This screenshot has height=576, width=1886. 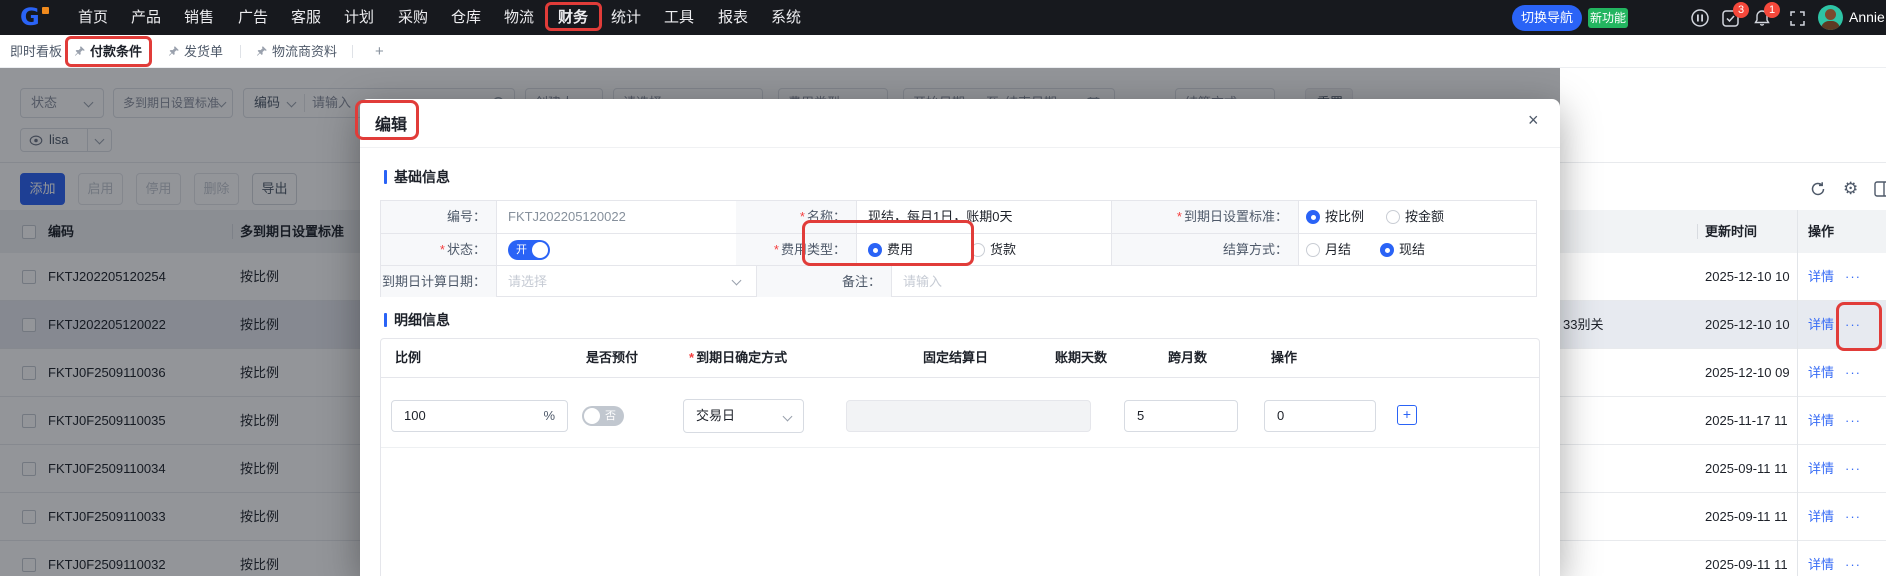 I want to click on due-method-select: 交易日, so click(x=743, y=416).